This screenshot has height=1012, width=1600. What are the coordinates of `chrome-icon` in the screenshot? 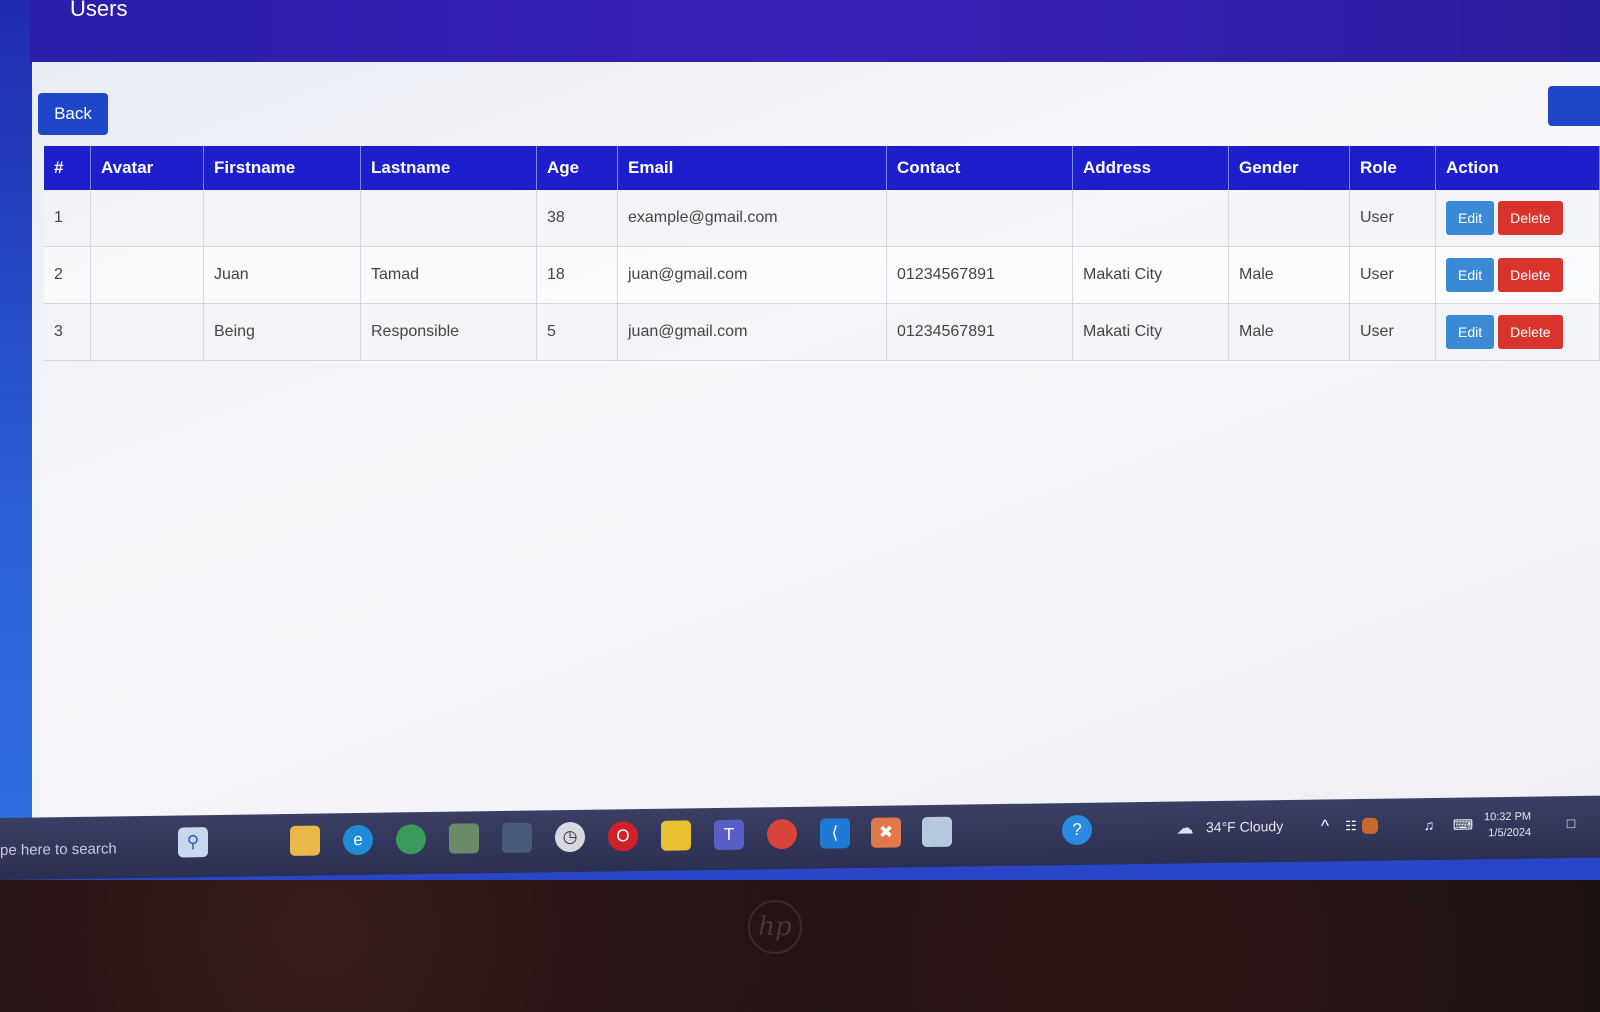 It's located at (782, 834).